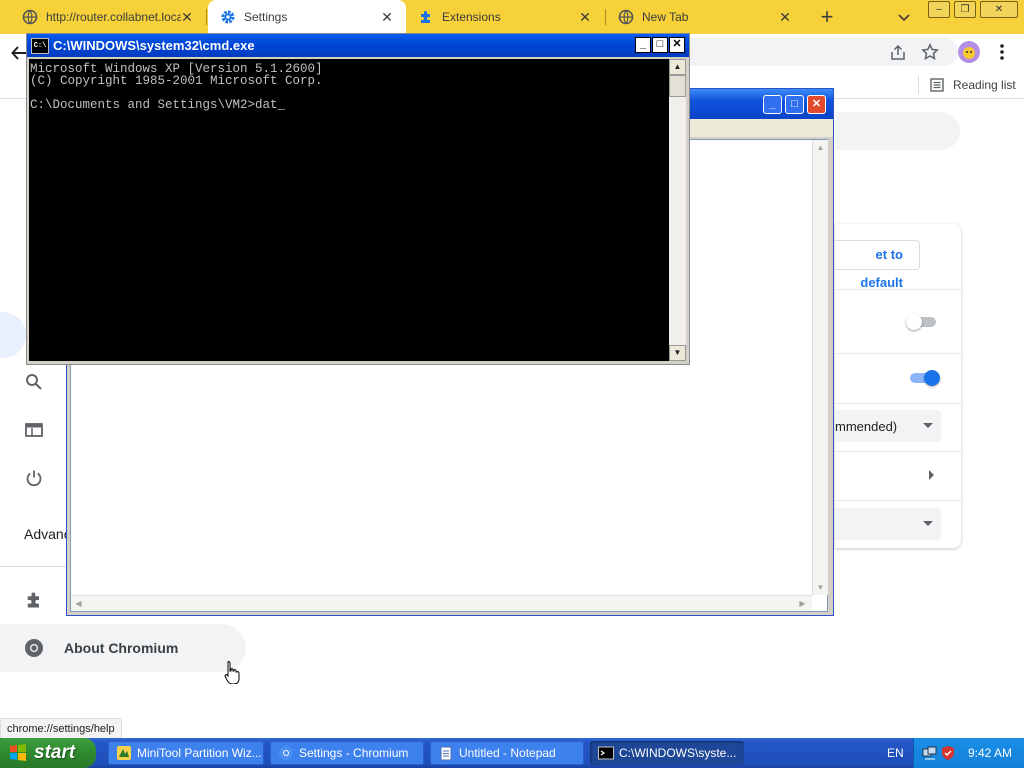 This screenshot has height=768, width=1024. Describe the element at coordinates (904, 17) in the screenshot. I see `chevron-down-icon` at that location.